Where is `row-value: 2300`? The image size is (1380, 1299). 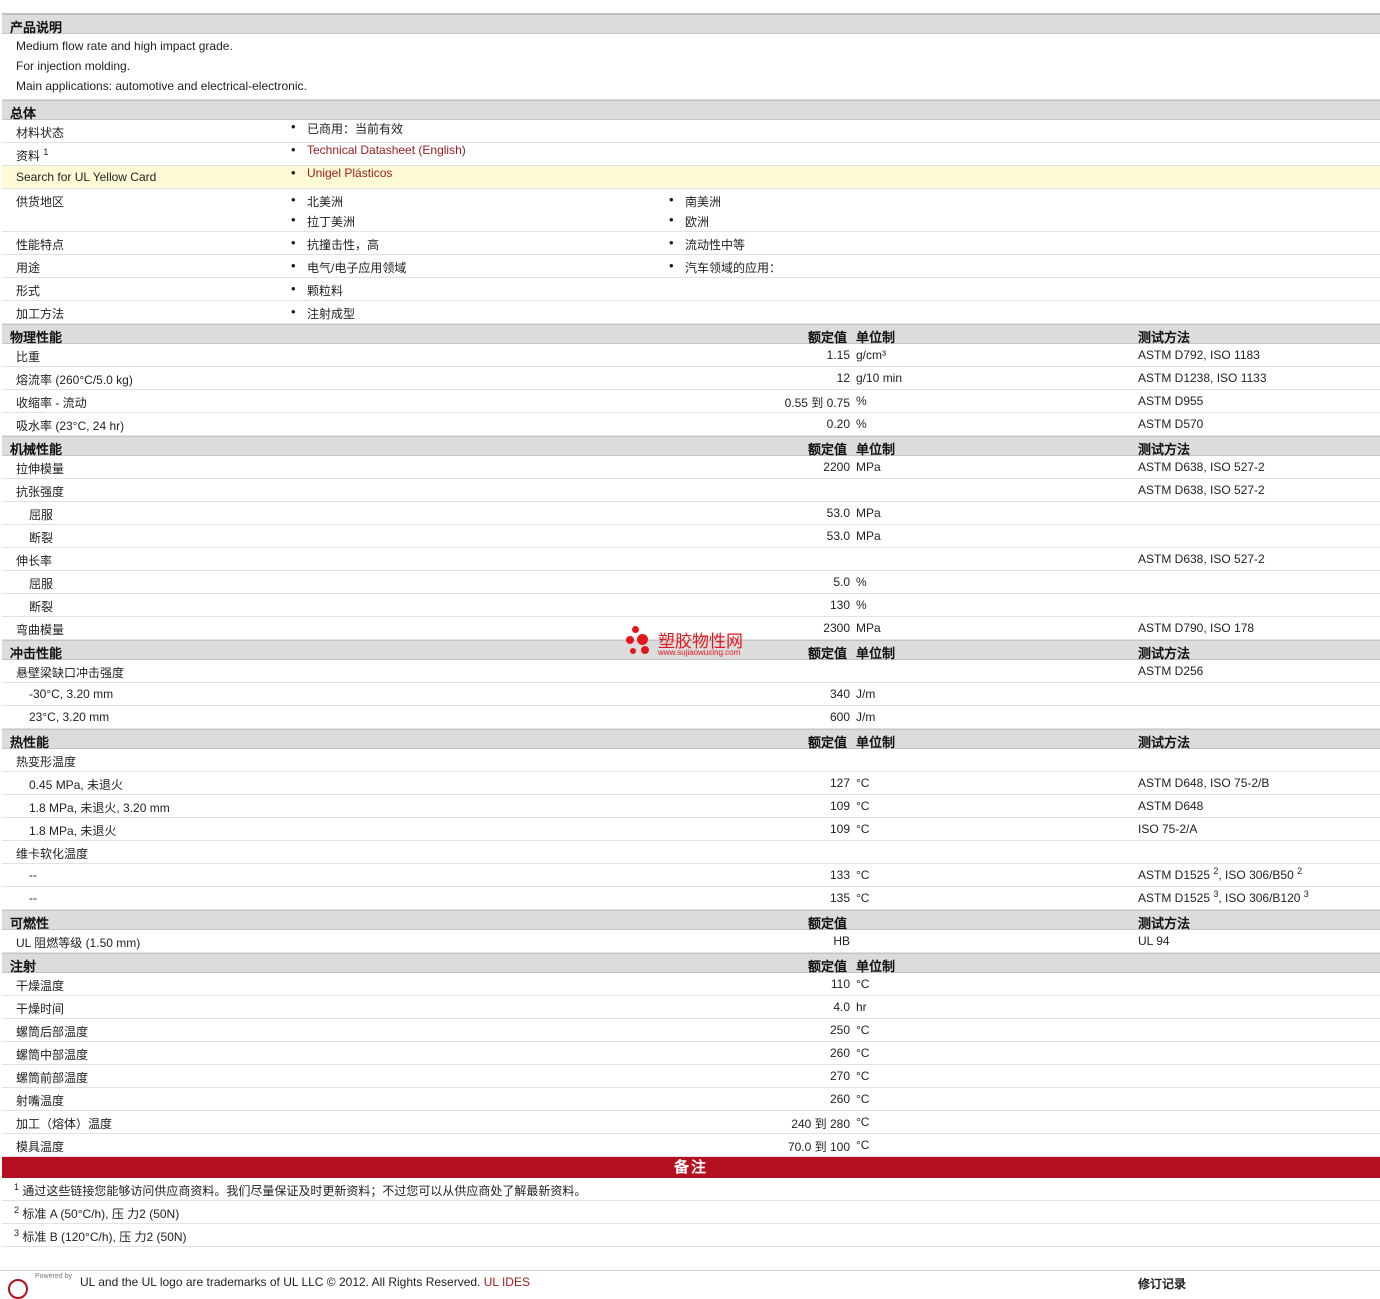
row-value: 2300 is located at coordinates (836, 628).